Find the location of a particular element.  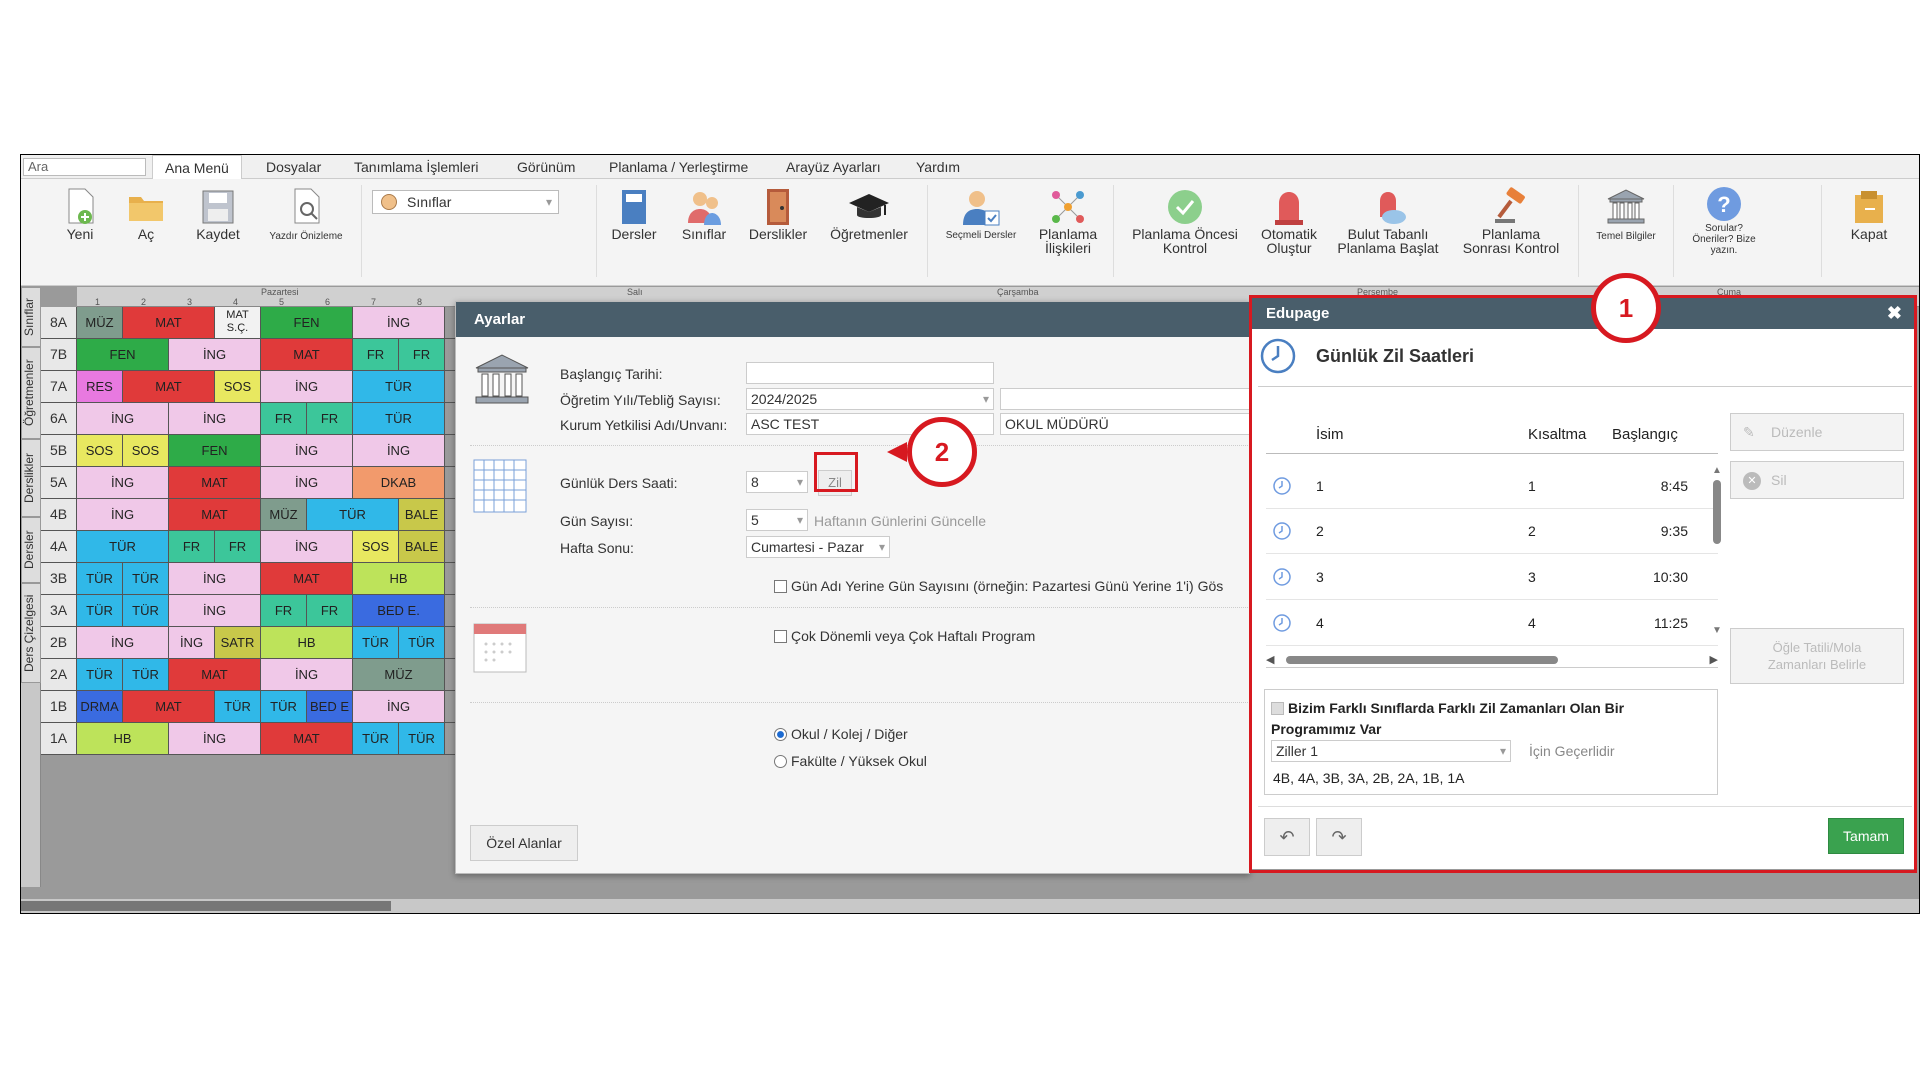

year-select: 2024/2025 is located at coordinates (870, 399).